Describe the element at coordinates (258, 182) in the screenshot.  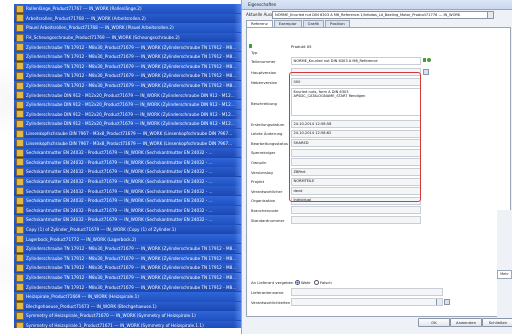
I see `field-label: Projekt` at that location.